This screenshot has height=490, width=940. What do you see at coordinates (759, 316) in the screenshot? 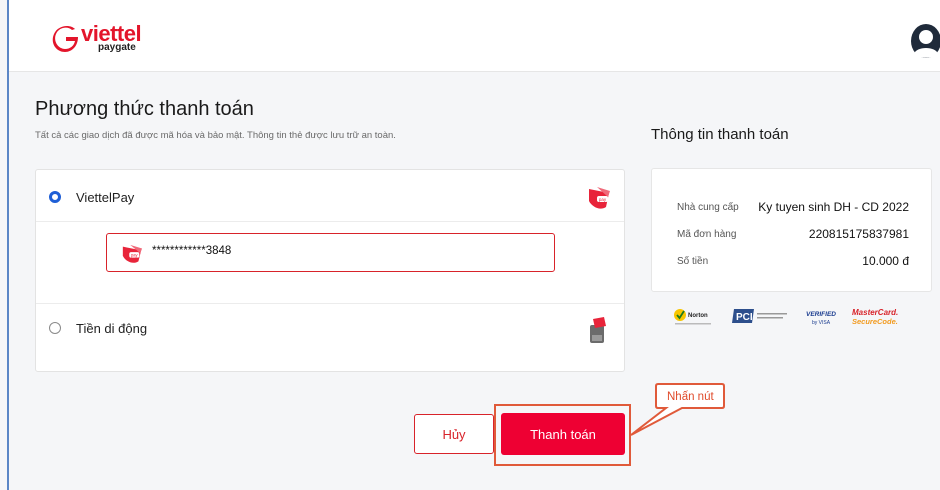
I see `pci-badge-icon: PCI` at bounding box center [759, 316].